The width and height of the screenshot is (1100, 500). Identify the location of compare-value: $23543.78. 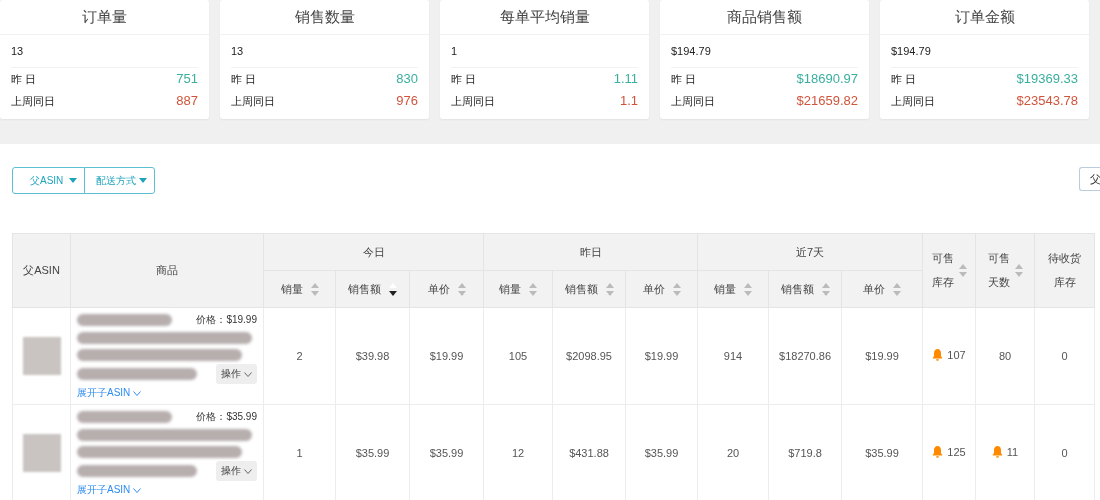
(1047, 101).